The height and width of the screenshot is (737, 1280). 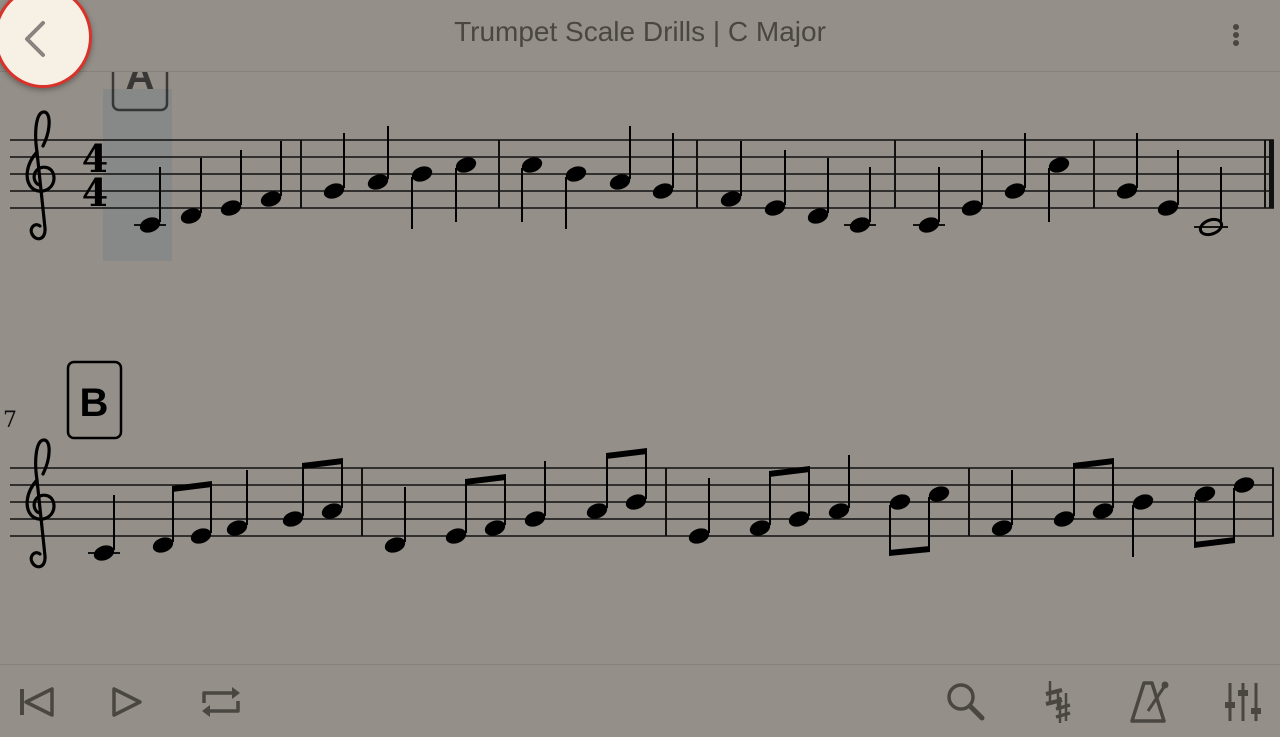 What do you see at coordinates (640, 700) in the screenshot?
I see `bottom-toolbar` at bounding box center [640, 700].